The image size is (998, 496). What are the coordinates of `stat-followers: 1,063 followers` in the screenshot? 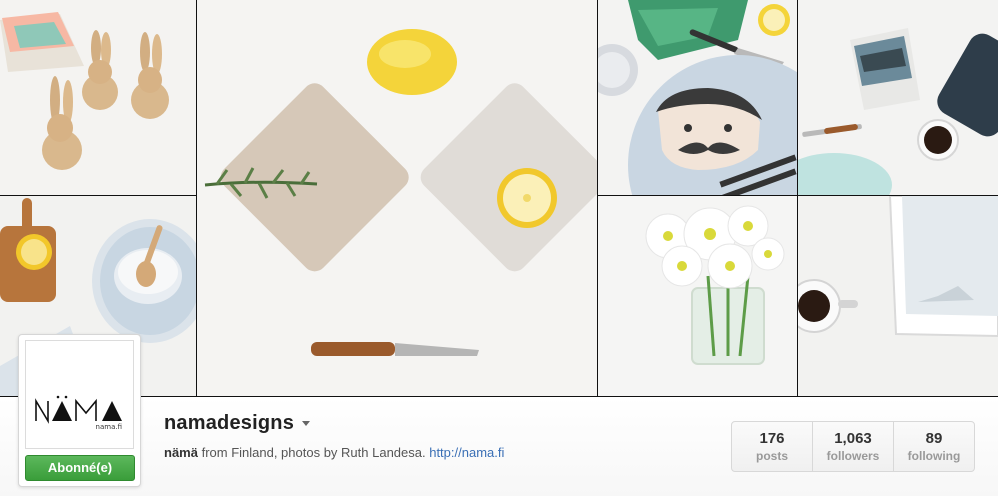 It's located at (852, 446).